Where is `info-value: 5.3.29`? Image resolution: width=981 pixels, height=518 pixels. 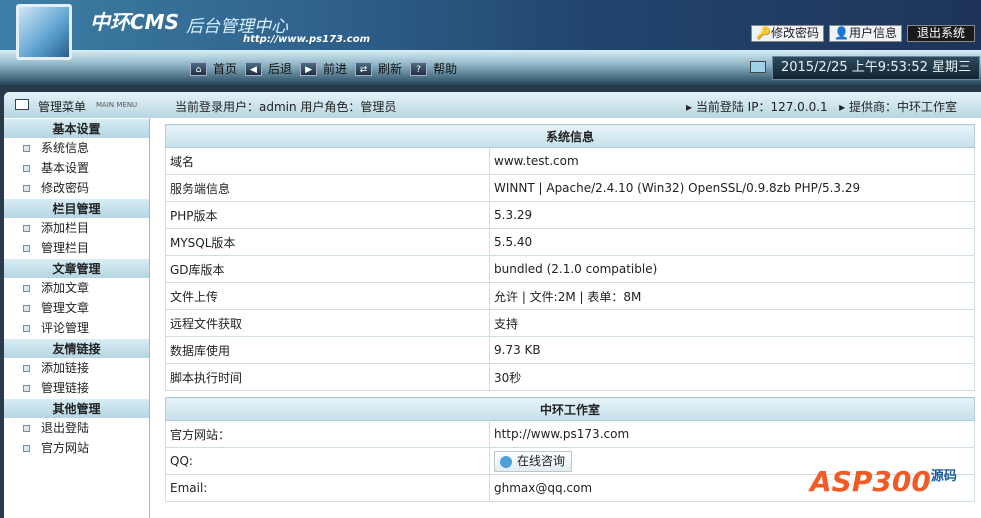 info-value: 5.3.29 is located at coordinates (732, 215).